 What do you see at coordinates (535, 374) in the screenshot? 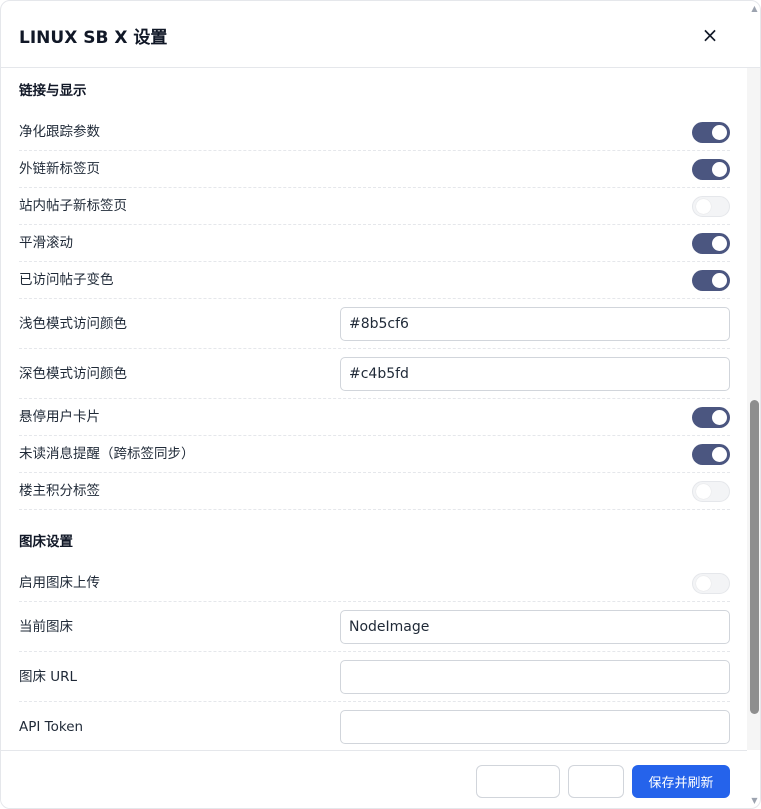
I see `dark-visited-color-input` at bounding box center [535, 374].